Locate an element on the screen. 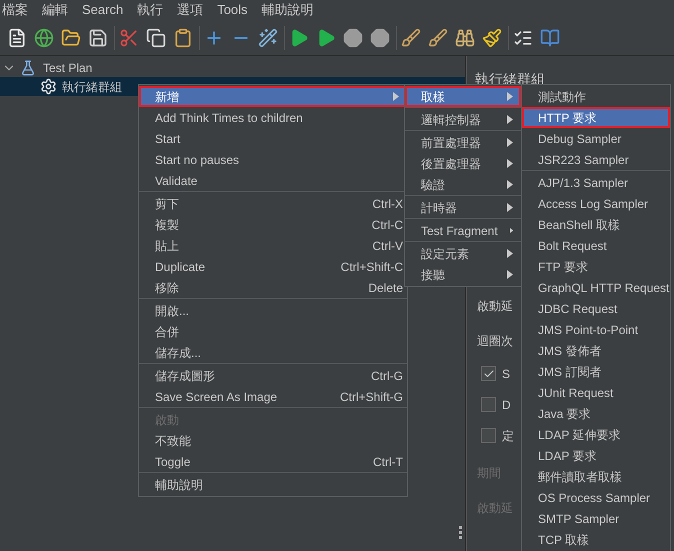  checkbox-label: D is located at coordinates (506, 405).